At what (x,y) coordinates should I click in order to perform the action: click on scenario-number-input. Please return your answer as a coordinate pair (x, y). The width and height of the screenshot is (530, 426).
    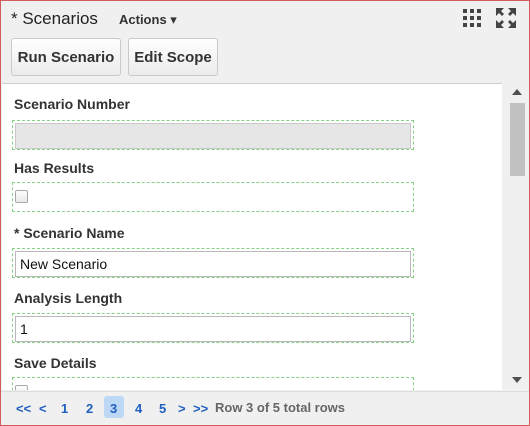
    Looking at the image, I should click on (213, 136).